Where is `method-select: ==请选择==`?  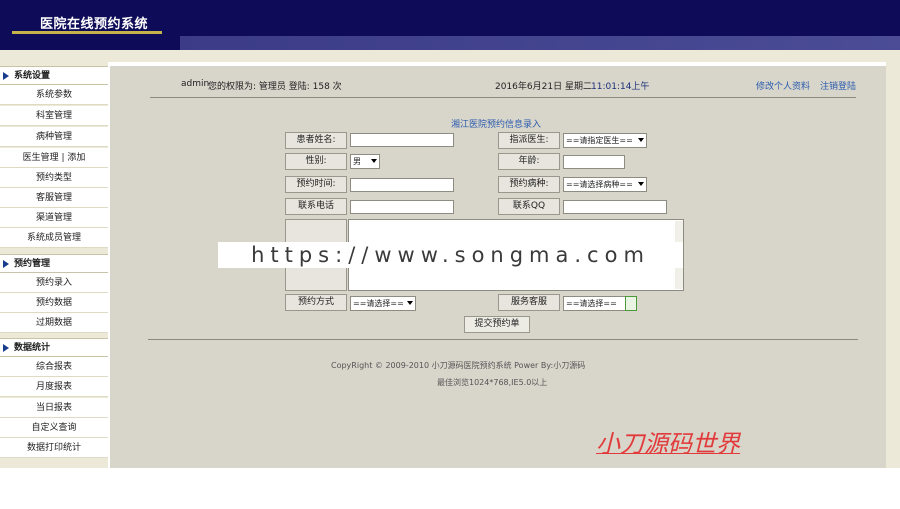 method-select: ==请选择== is located at coordinates (383, 303).